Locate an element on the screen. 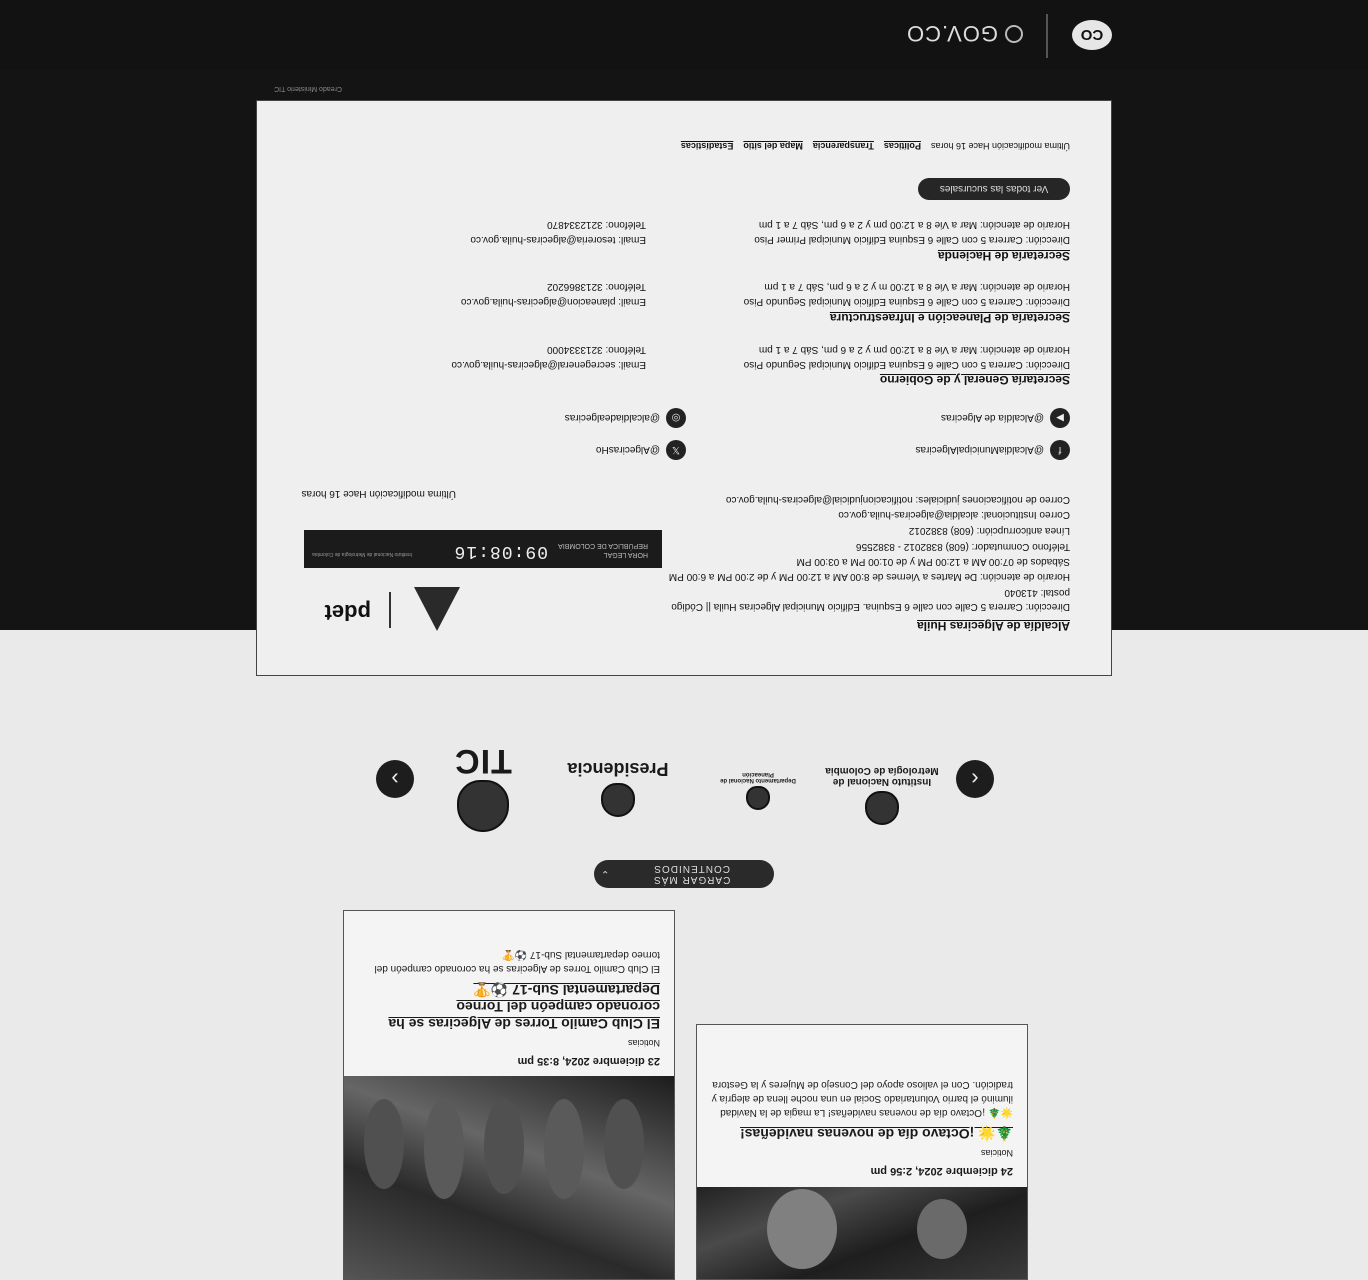 The height and width of the screenshot is (1280, 1368). logo-presidencia: Presidencia is located at coordinates (618, 787).